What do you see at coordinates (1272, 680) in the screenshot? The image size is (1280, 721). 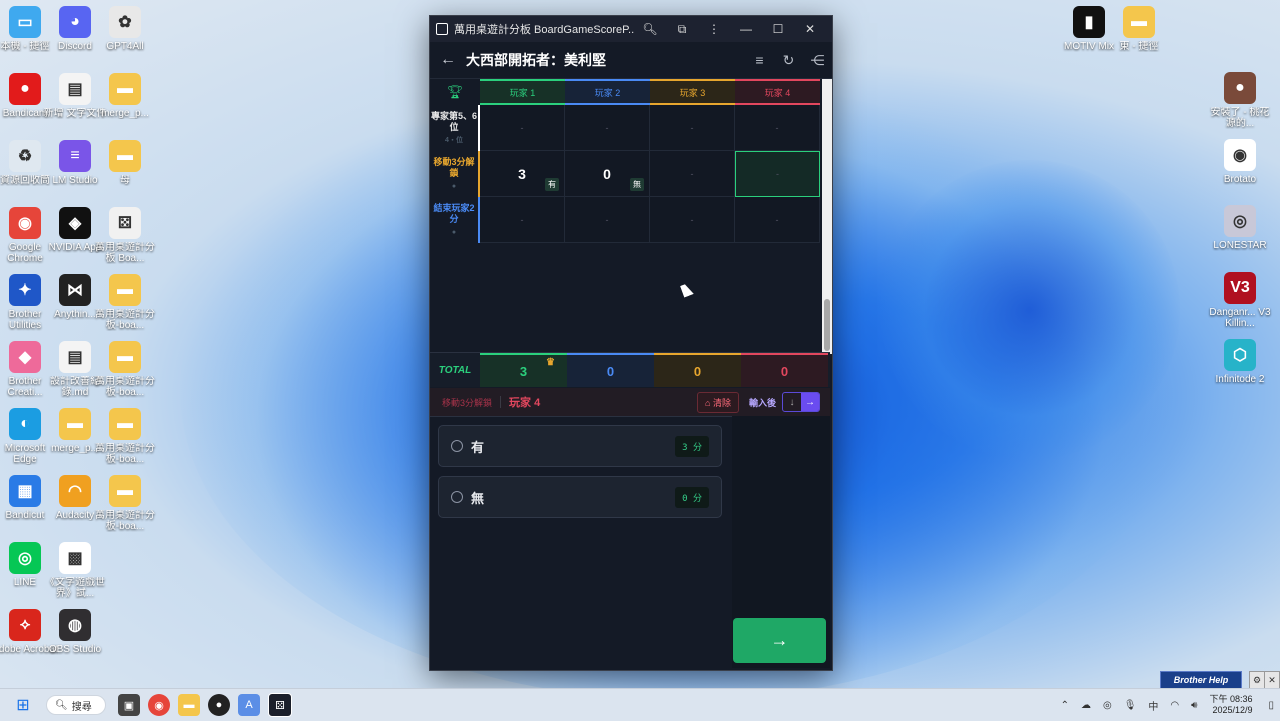 I see `close-icon: ✕` at bounding box center [1272, 680].